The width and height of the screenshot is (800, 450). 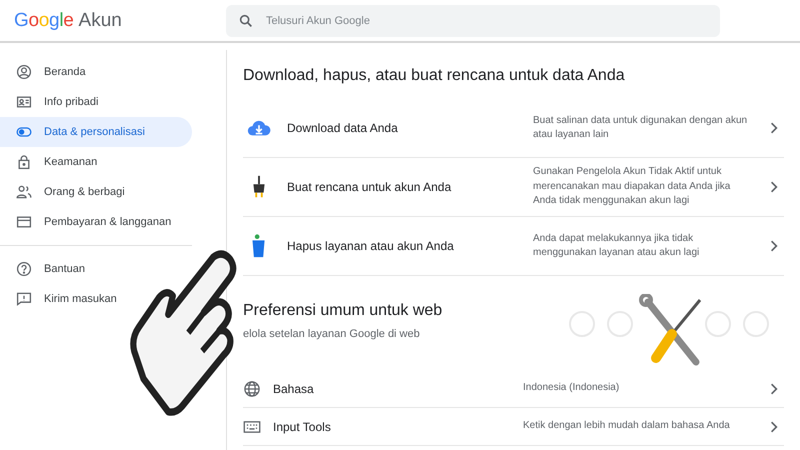 What do you see at coordinates (24, 222) in the screenshot?
I see `credit-card-icon` at bounding box center [24, 222].